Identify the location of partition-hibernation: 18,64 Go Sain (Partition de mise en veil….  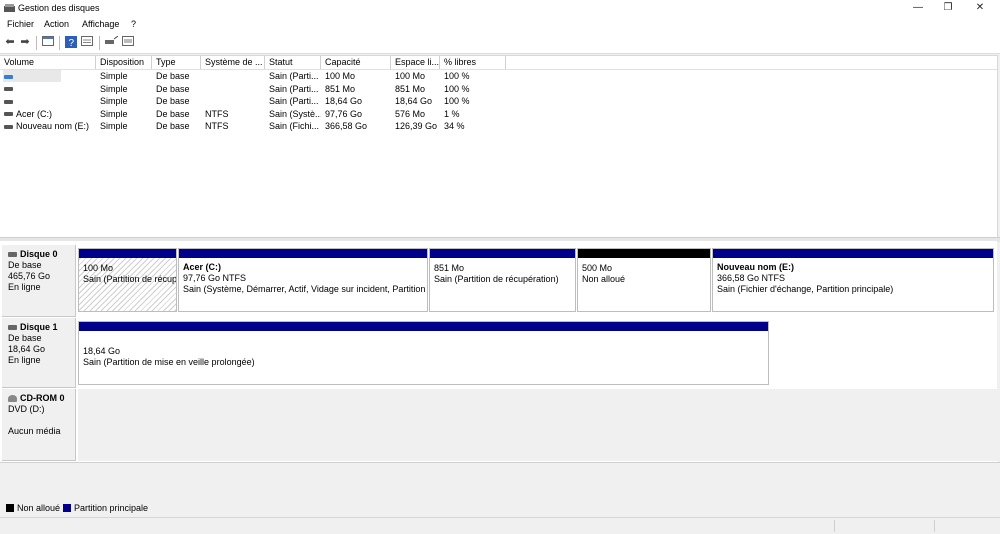
(423, 353).